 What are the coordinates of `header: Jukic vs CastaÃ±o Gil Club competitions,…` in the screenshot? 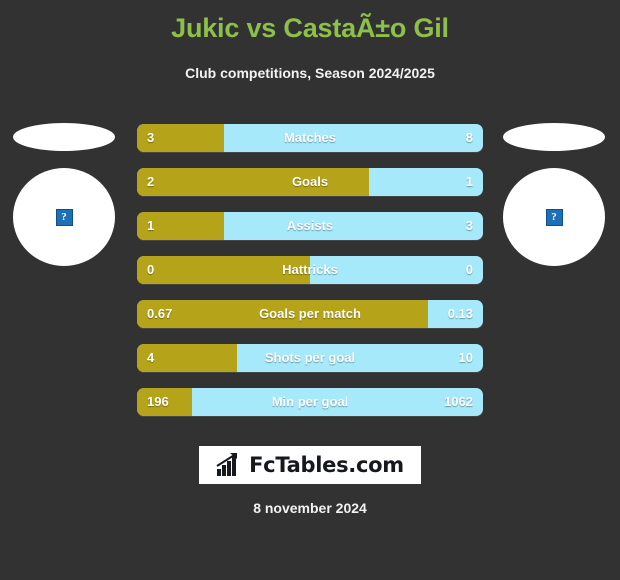 It's located at (310, 41).